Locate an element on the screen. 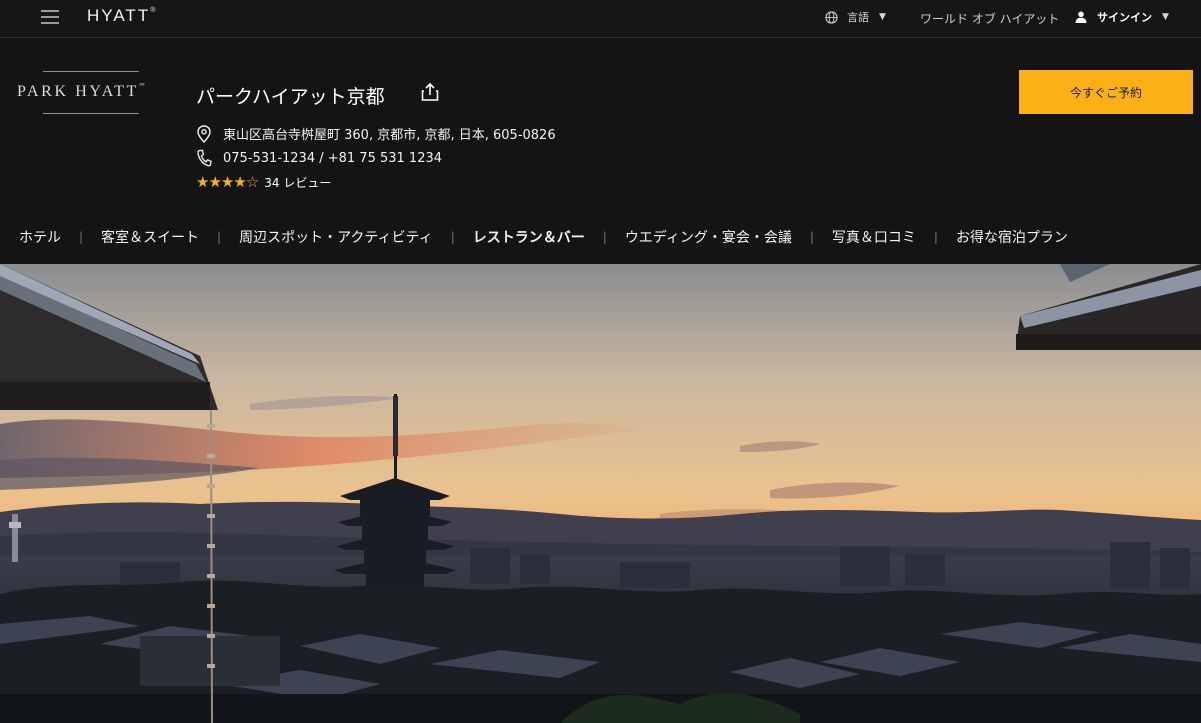  park-hyatt-logo: PARK HYATT™ is located at coordinates (95, 92).